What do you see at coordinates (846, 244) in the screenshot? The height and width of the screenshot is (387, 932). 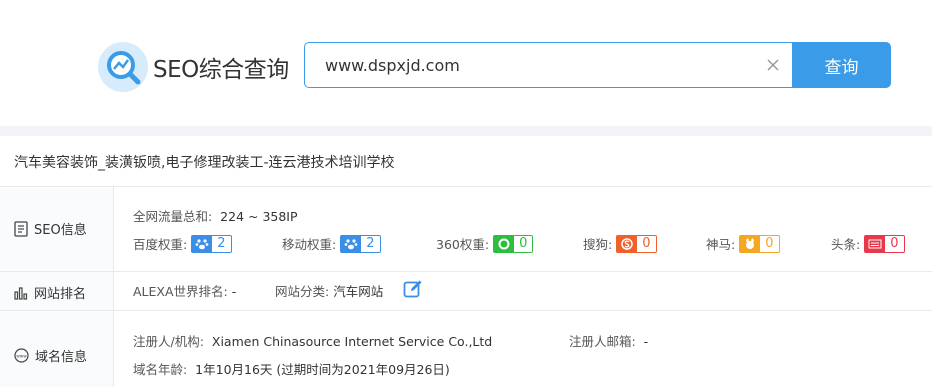 I see `metric-label: 头条:` at bounding box center [846, 244].